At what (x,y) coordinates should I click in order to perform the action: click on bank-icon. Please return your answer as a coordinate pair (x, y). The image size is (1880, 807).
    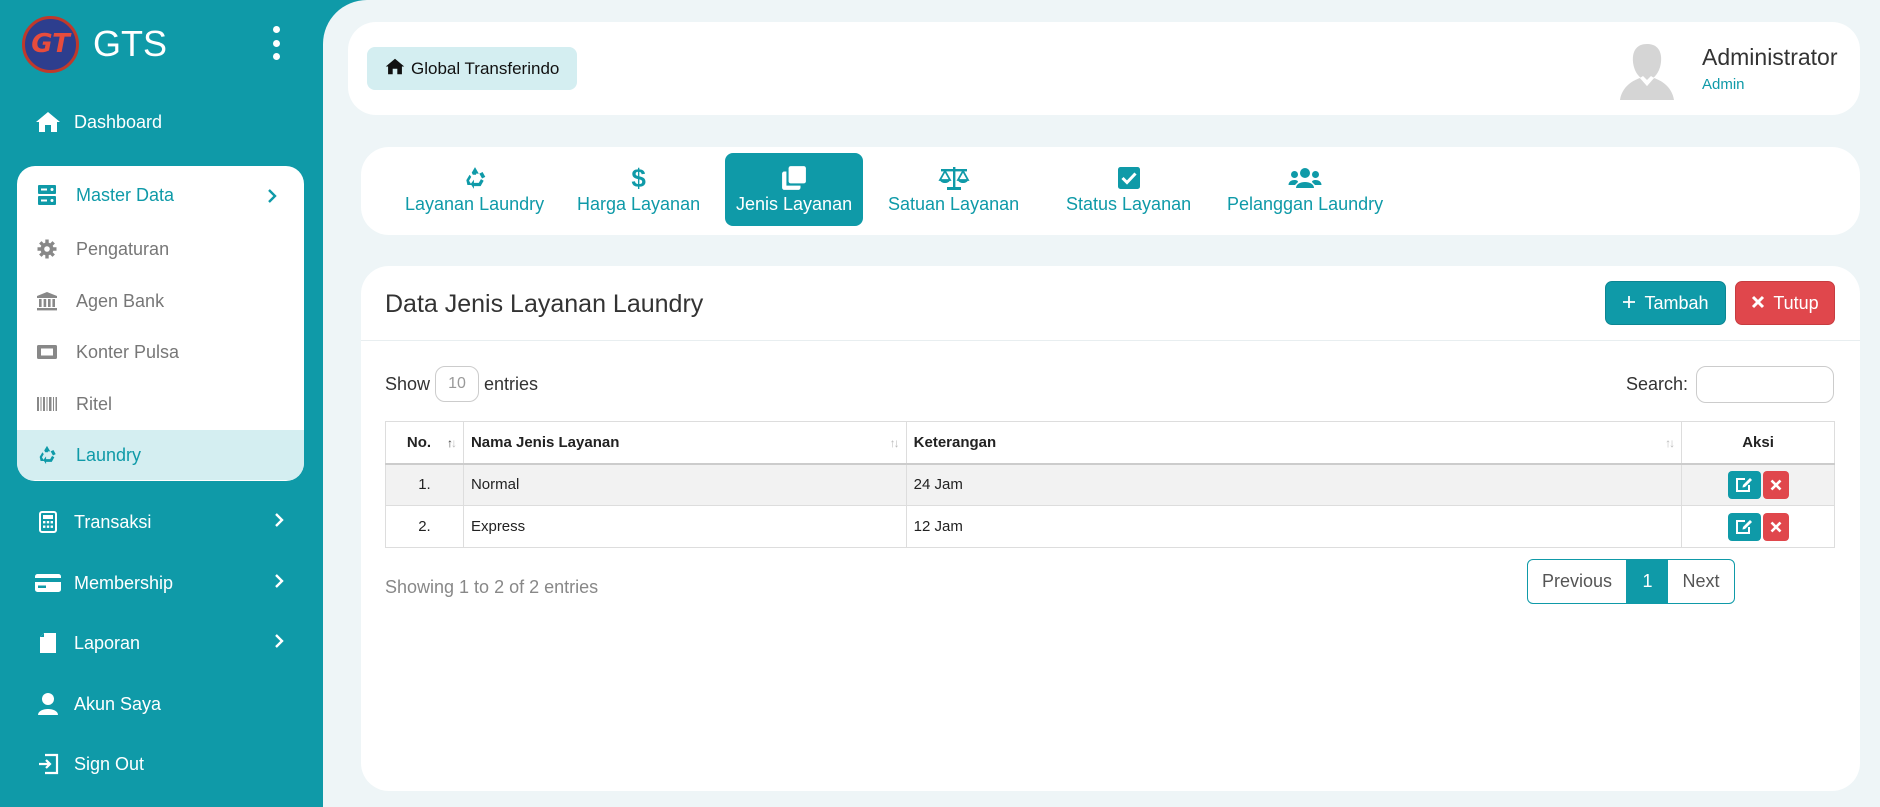
    Looking at the image, I should click on (47, 301).